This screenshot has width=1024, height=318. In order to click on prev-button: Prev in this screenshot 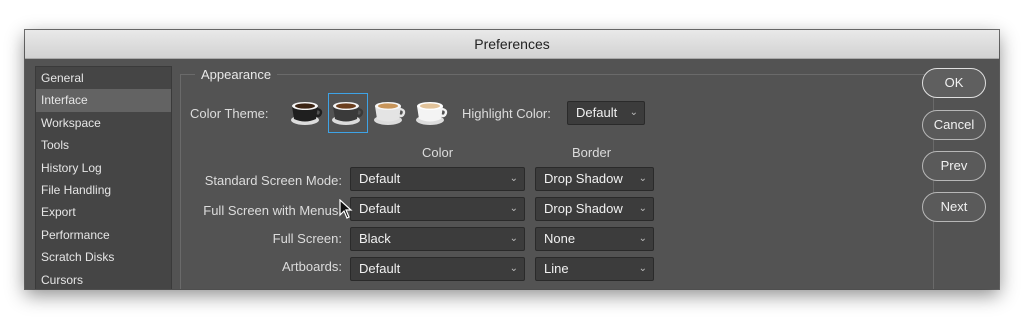, I will do `click(954, 166)`.